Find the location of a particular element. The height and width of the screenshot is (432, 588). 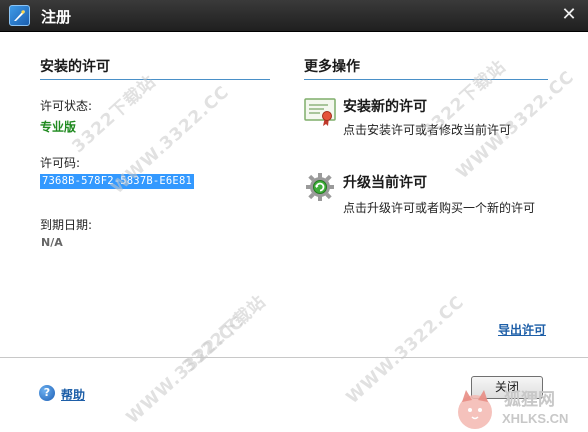

expiry-date-label: 到期日期: is located at coordinates (66, 225).